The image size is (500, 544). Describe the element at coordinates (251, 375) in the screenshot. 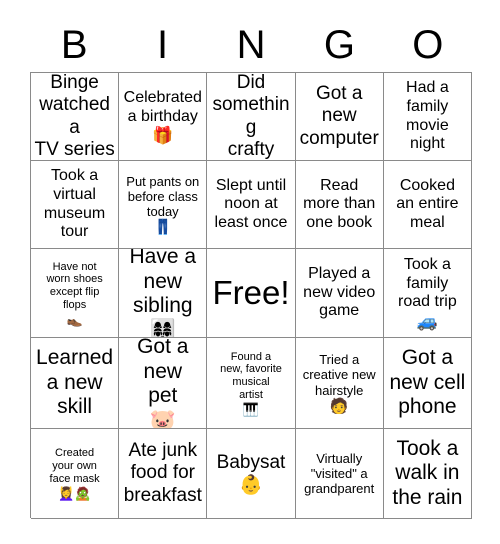

I see `bingo-cell-label: Found a new, favorite musical artist` at that location.